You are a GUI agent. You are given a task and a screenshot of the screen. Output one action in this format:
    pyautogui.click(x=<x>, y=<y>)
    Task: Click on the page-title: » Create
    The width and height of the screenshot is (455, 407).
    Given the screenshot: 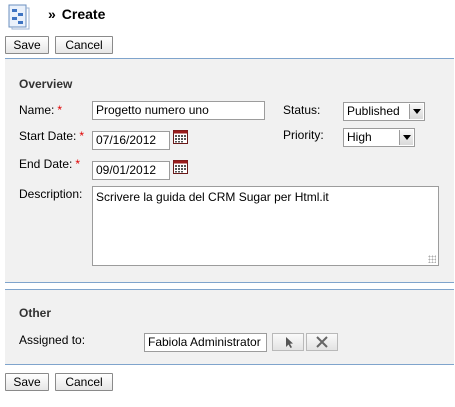 What is the action you would take?
    pyautogui.click(x=76, y=14)
    